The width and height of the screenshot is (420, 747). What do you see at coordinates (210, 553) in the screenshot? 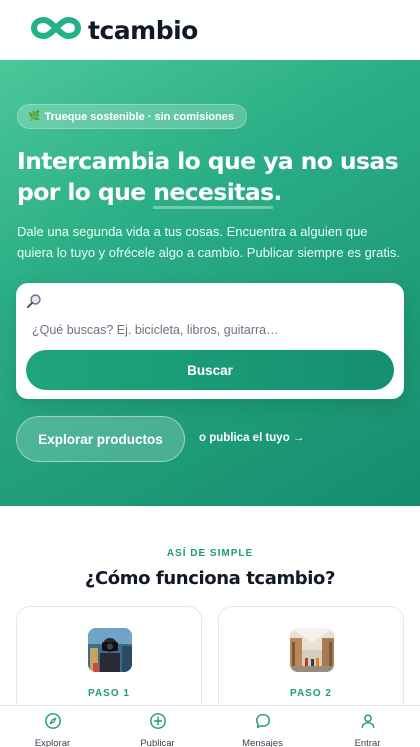
I see `section-eyebrow: ASÍ DE SIMPLE` at bounding box center [210, 553].